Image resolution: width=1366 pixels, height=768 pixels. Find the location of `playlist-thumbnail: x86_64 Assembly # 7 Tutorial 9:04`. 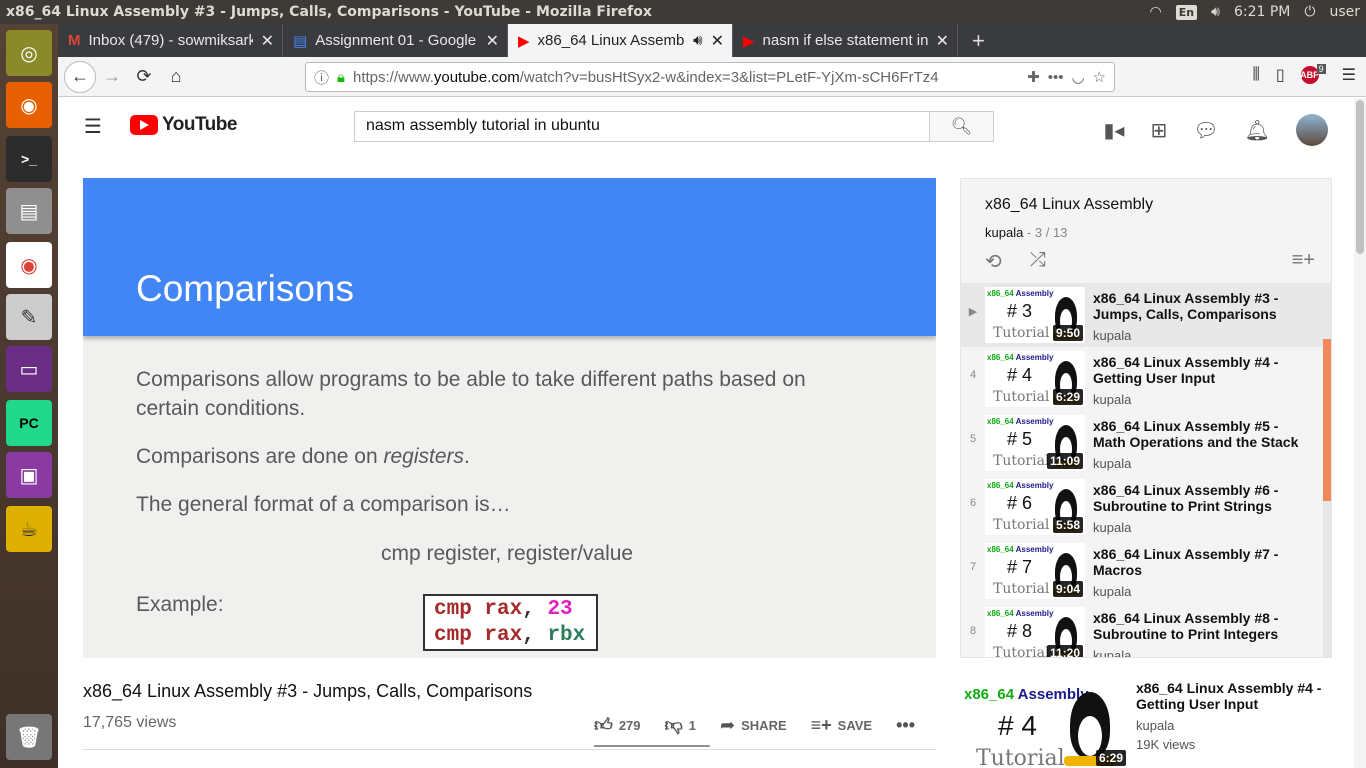

playlist-thumbnail: x86_64 Assembly # 7 Tutorial 9:04 is located at coordinates (1035, 571).